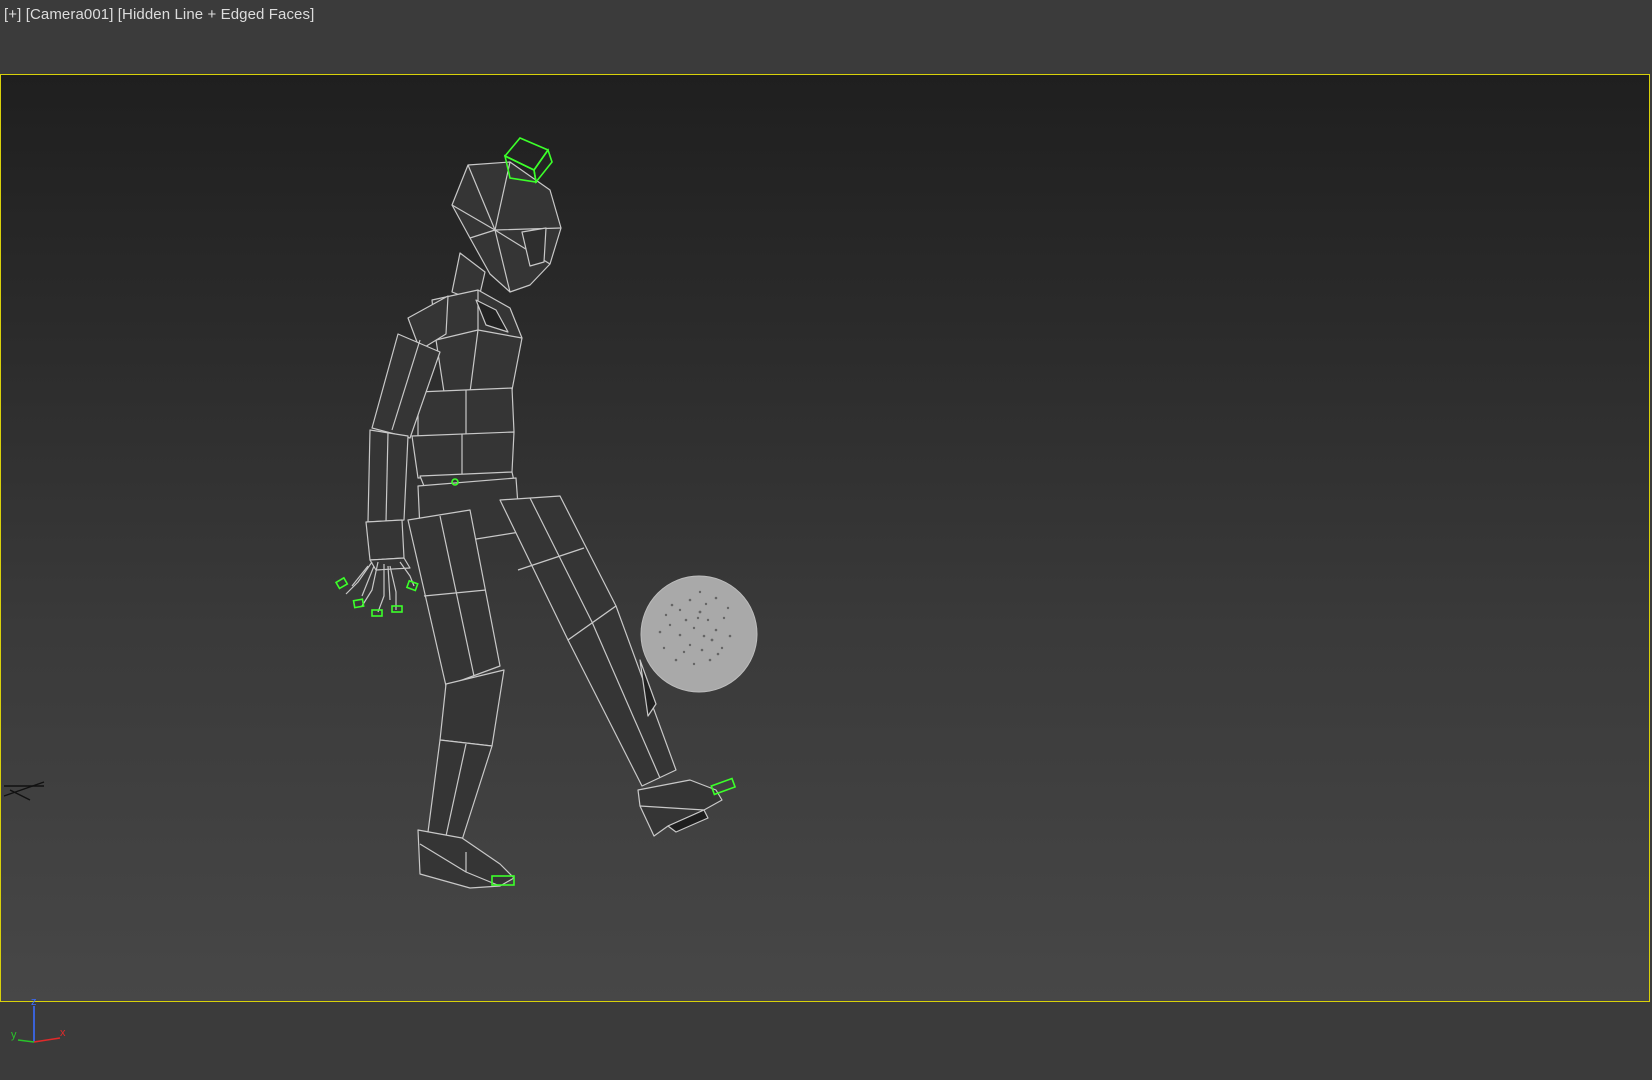  Describe the element at coordinates (38, 1019) in the screenshot. I see `axis-tripod-icon: z y x` at that location.